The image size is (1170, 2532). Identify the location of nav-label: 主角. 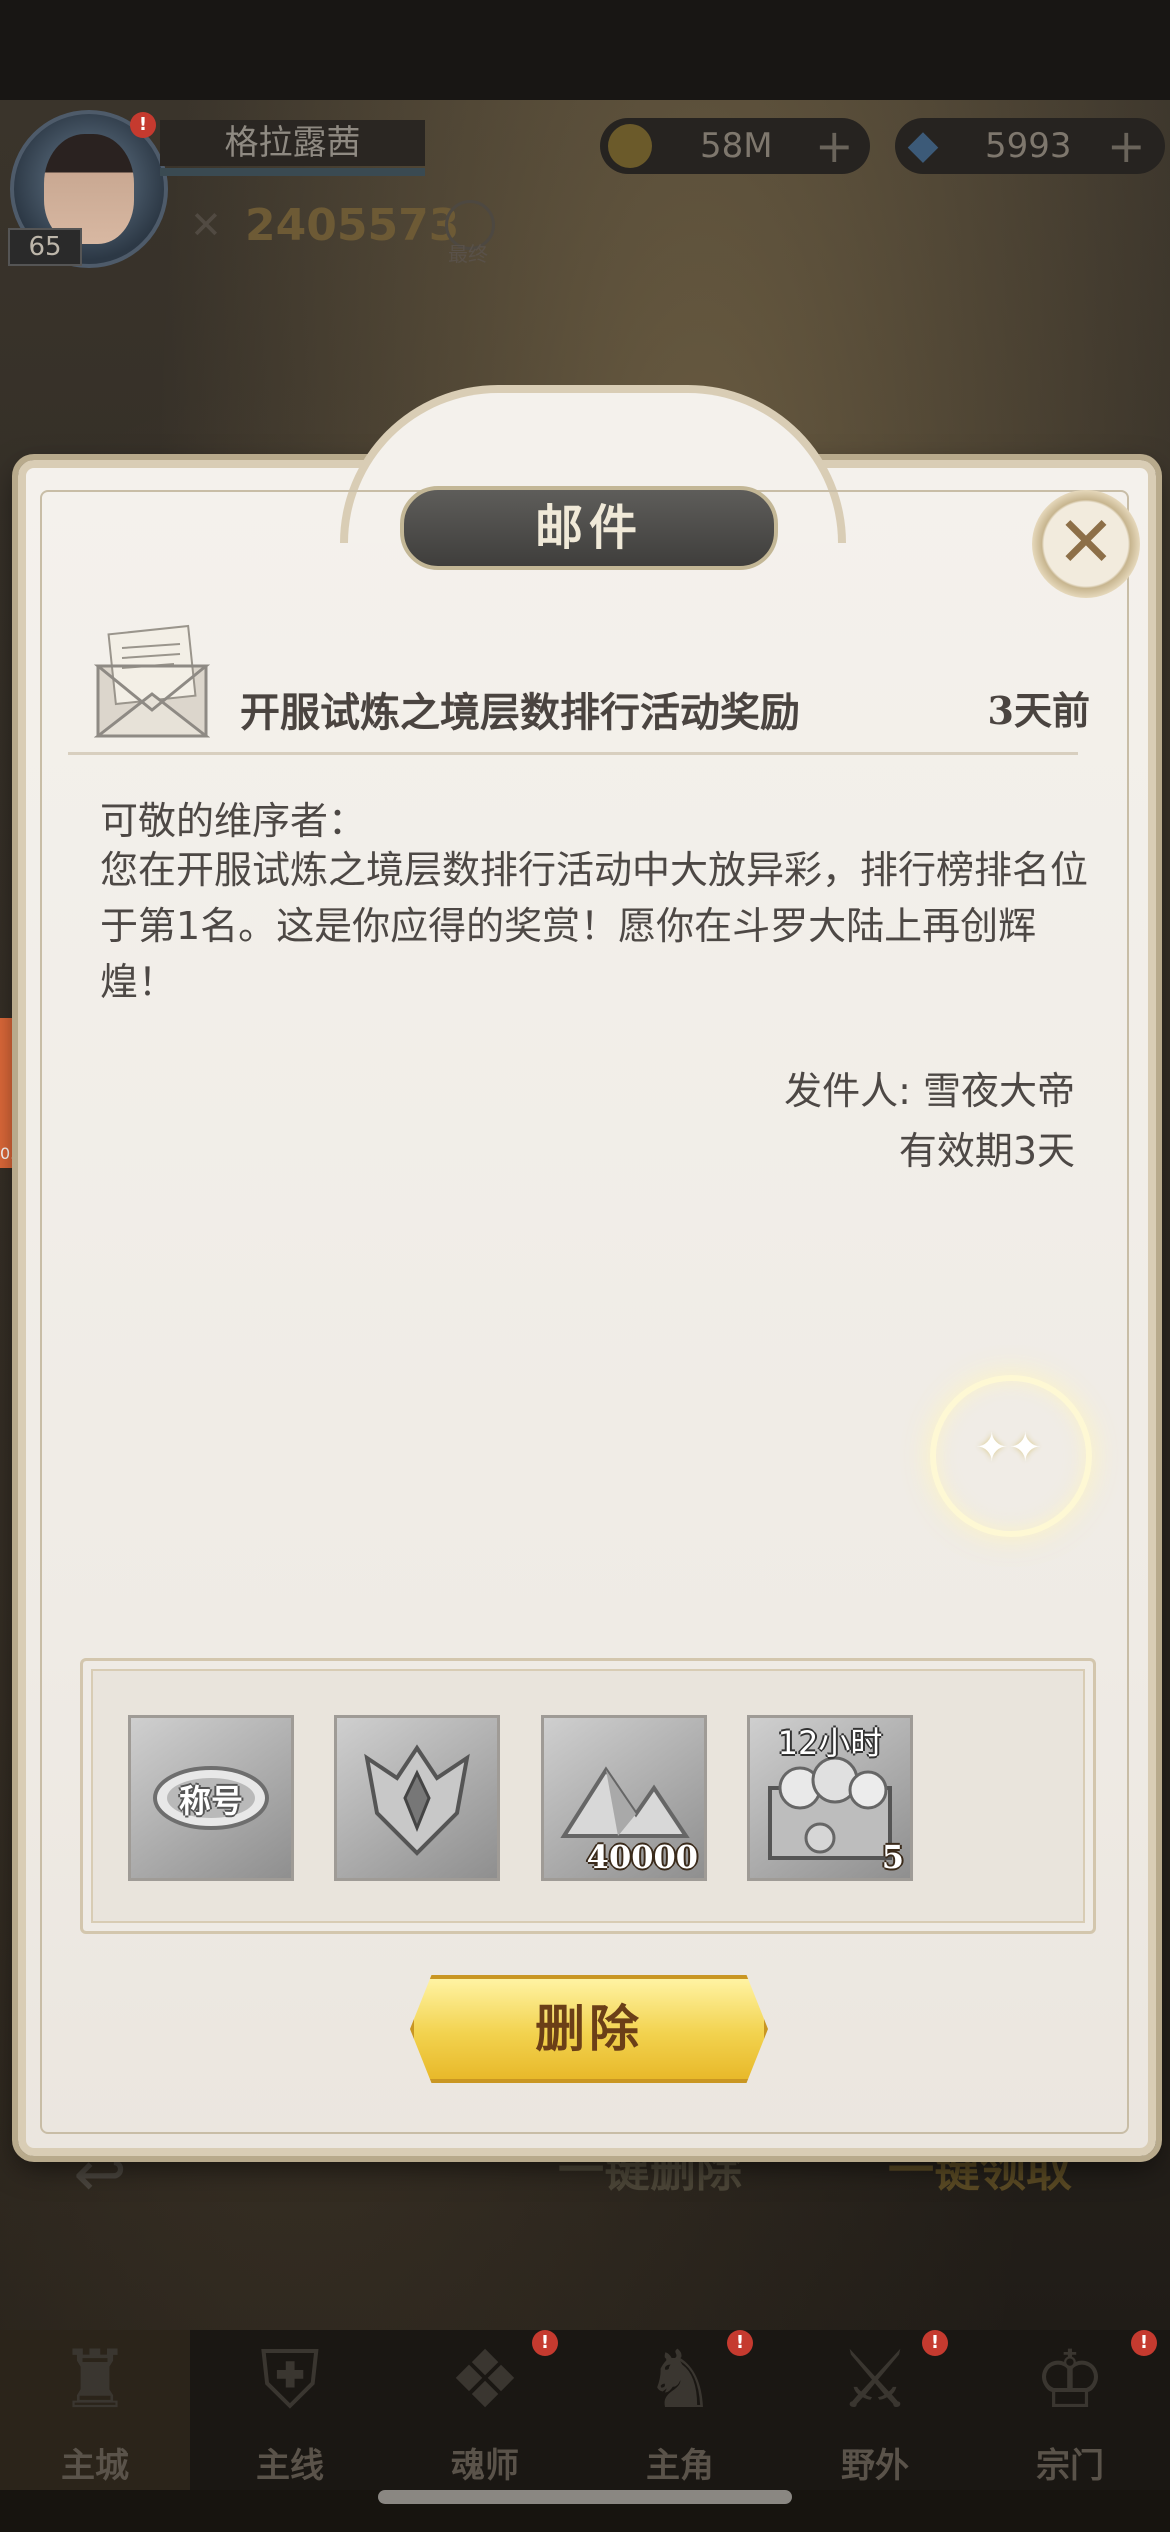
(680, 2466).